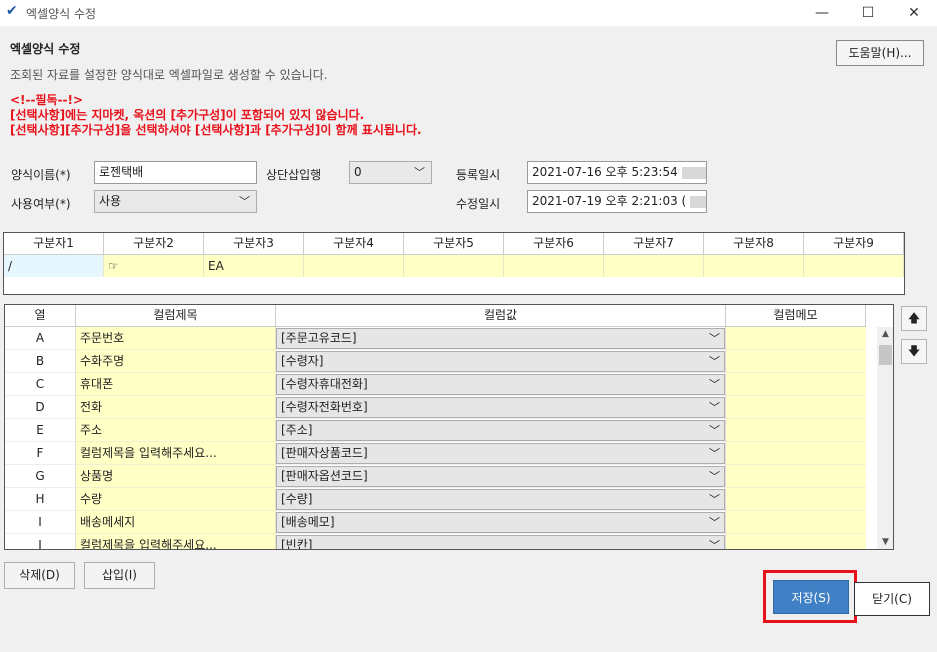  Describe the element at coordinates (501, 316) in the screenshot. I see `col-header-value: 컬럼값` at that location.